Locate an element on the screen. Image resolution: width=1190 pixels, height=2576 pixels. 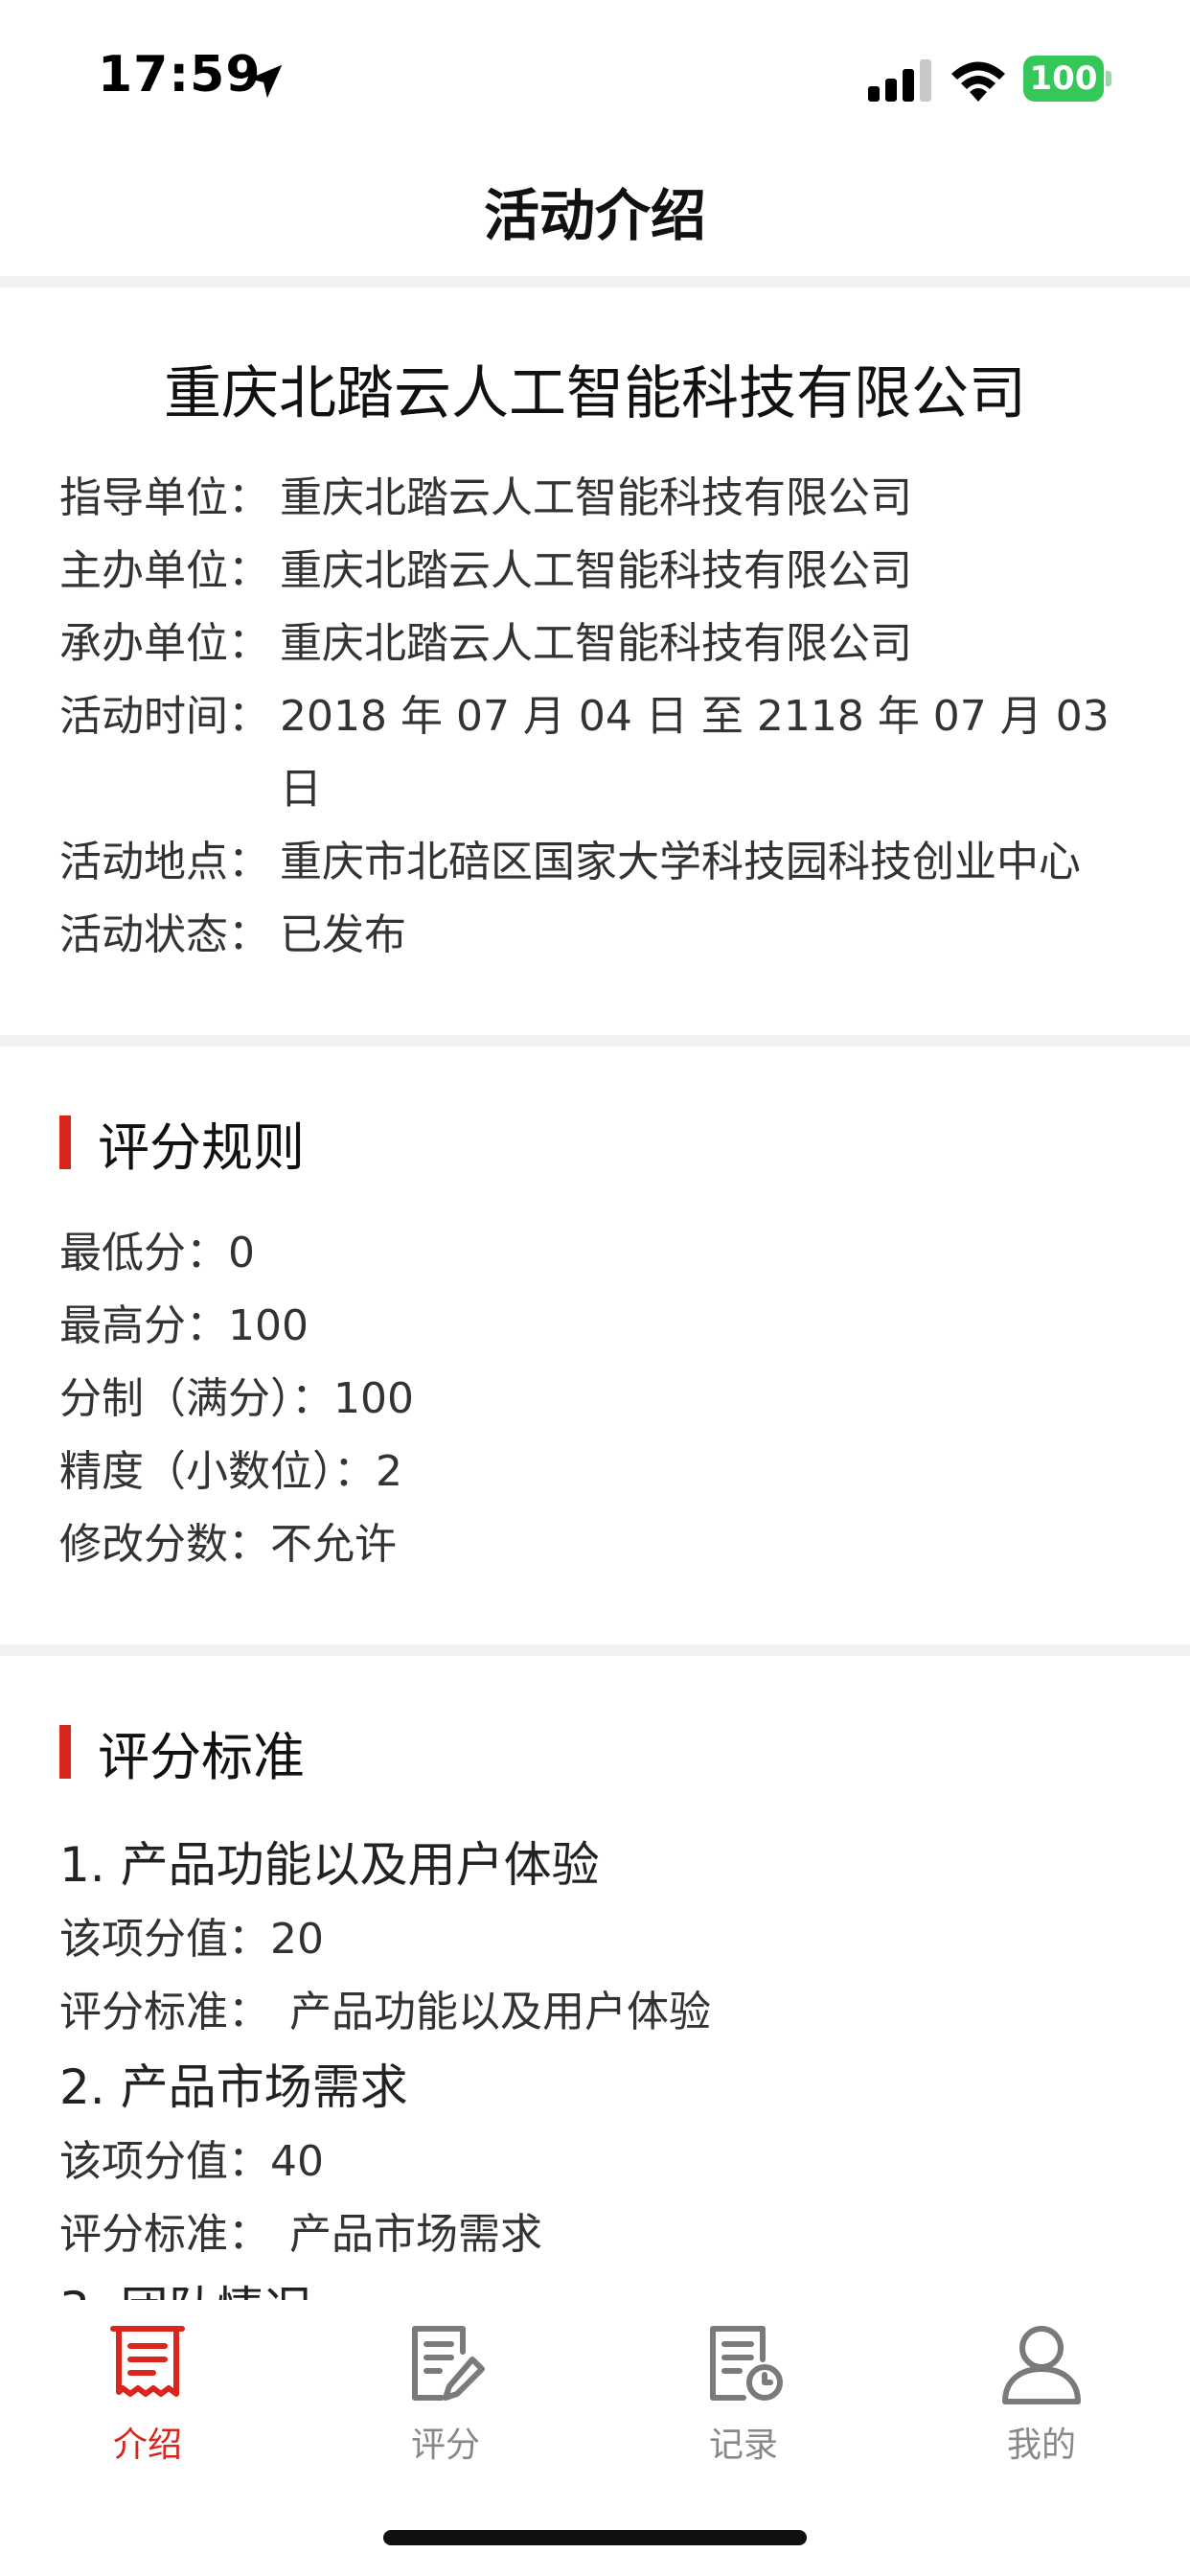
criteria-score-row: 该项分值：20 is located at coordinates (191, 1939).